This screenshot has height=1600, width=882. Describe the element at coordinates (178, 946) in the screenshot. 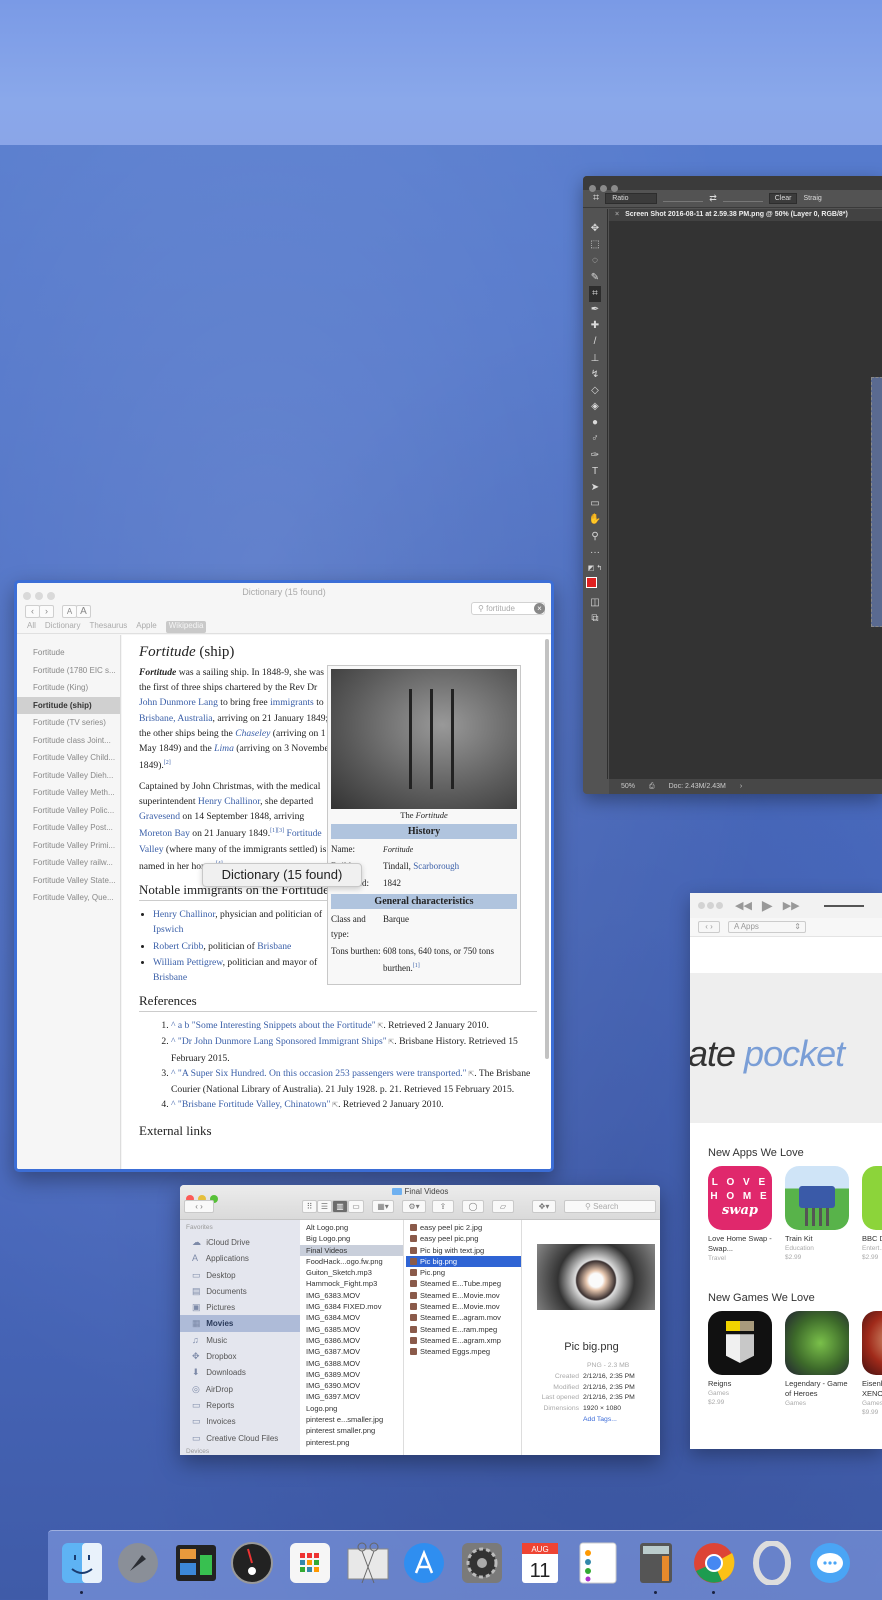

I see `link: Robert Cribb` at that location.